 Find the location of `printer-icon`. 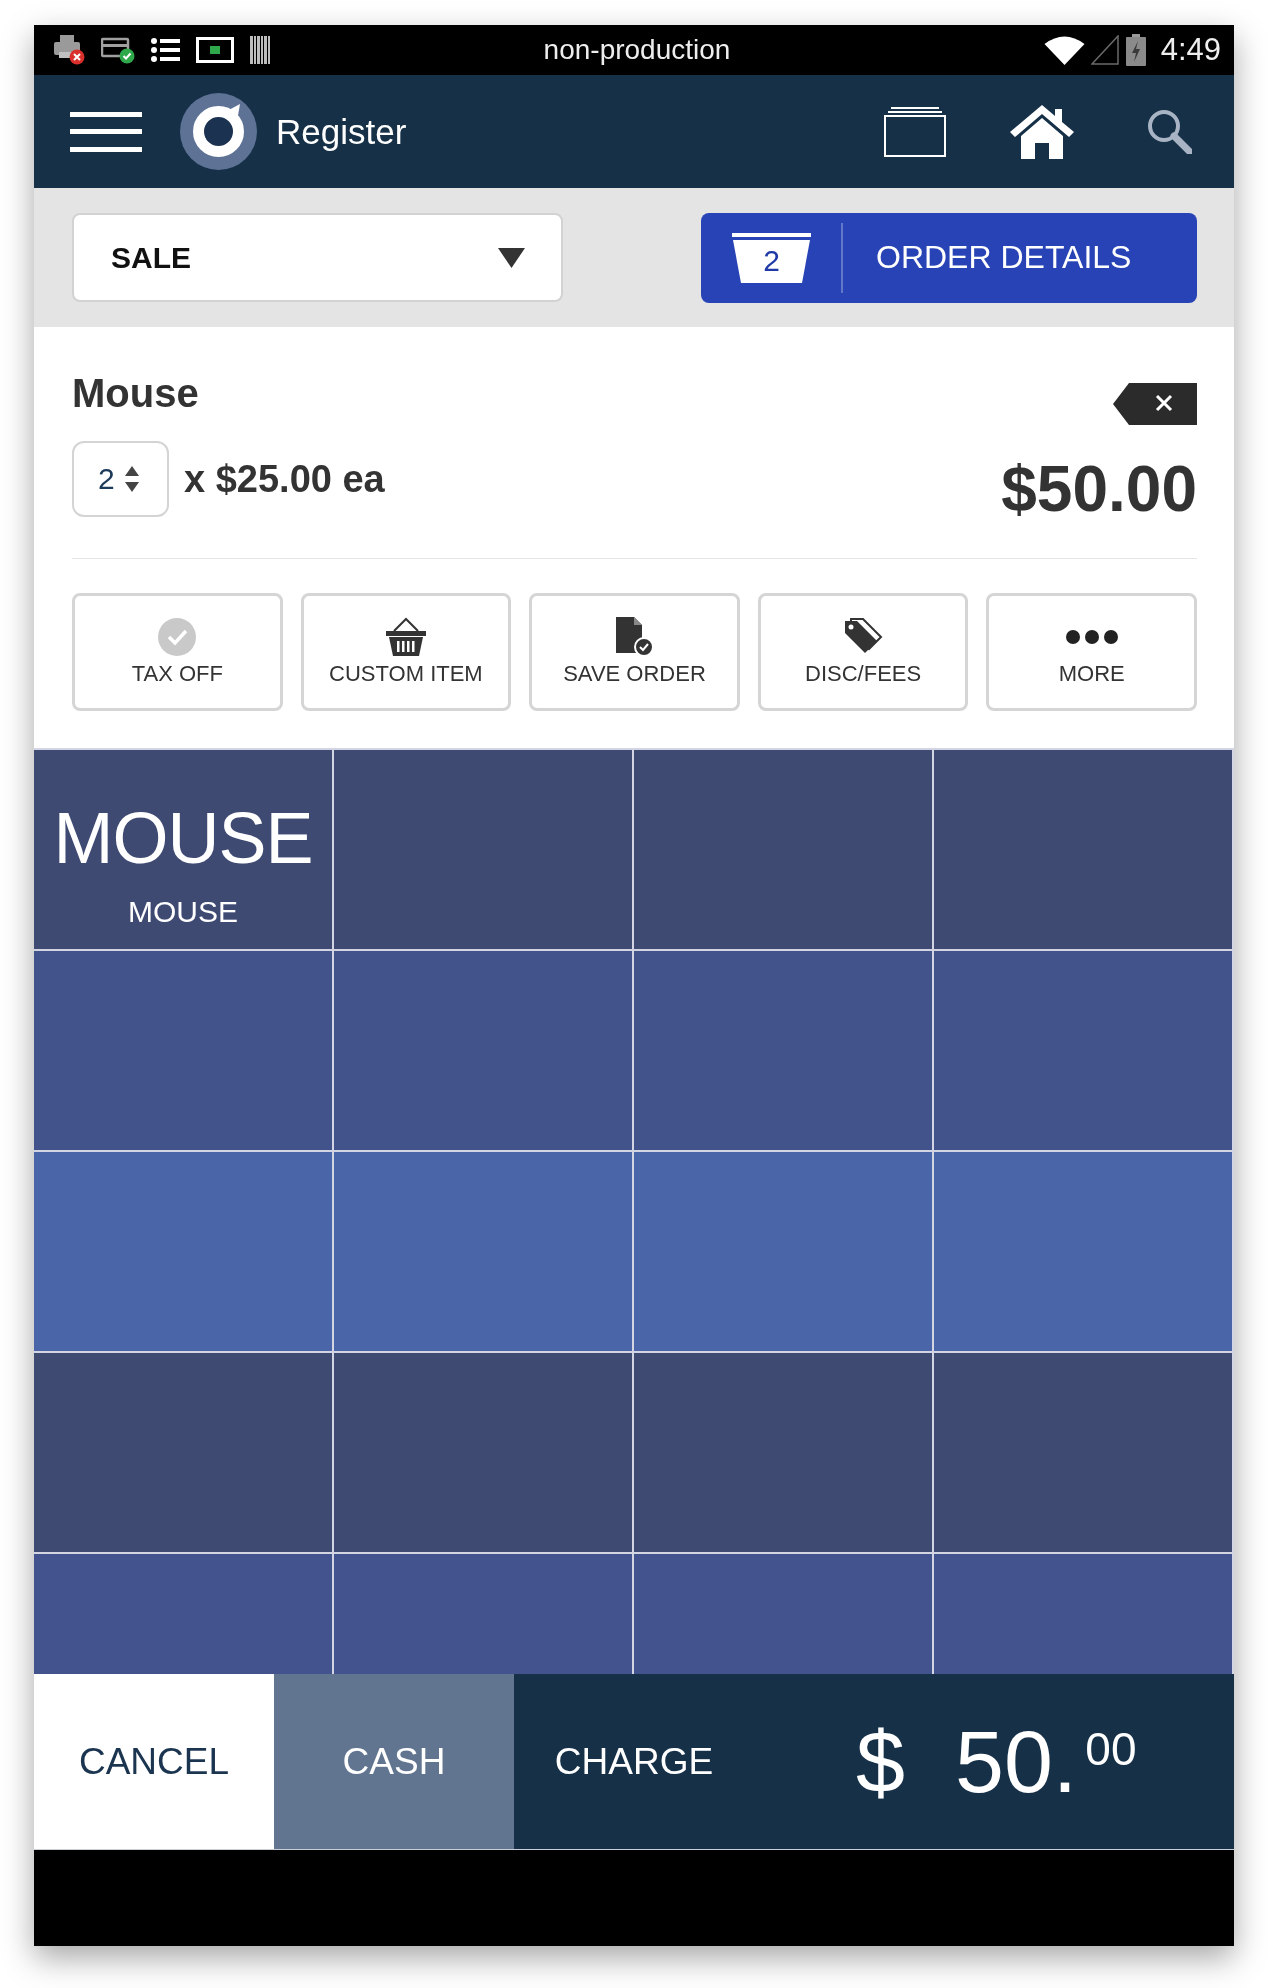

printer-icon is located at coordinates (69, 50).